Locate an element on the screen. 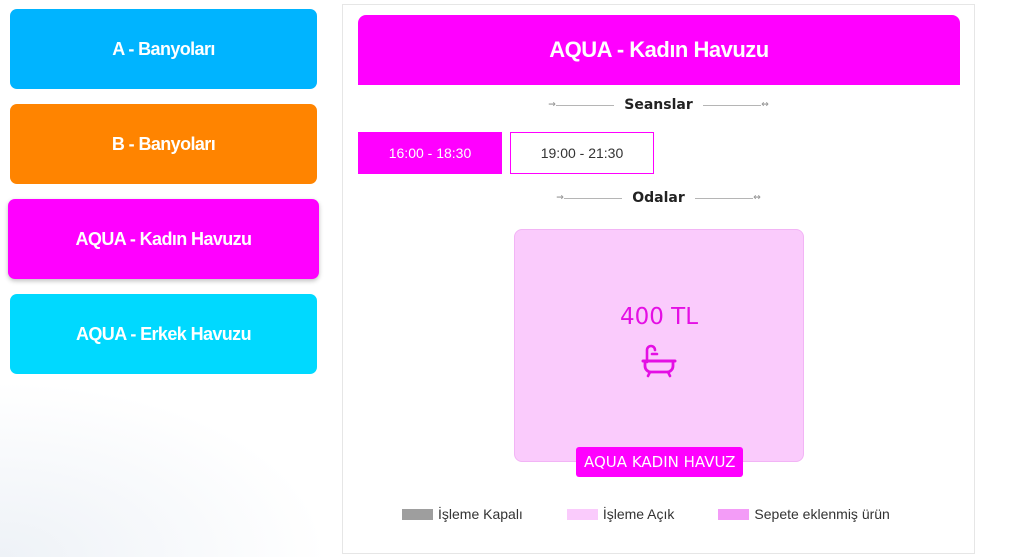  background-shade is located at coordinates (165, 468).